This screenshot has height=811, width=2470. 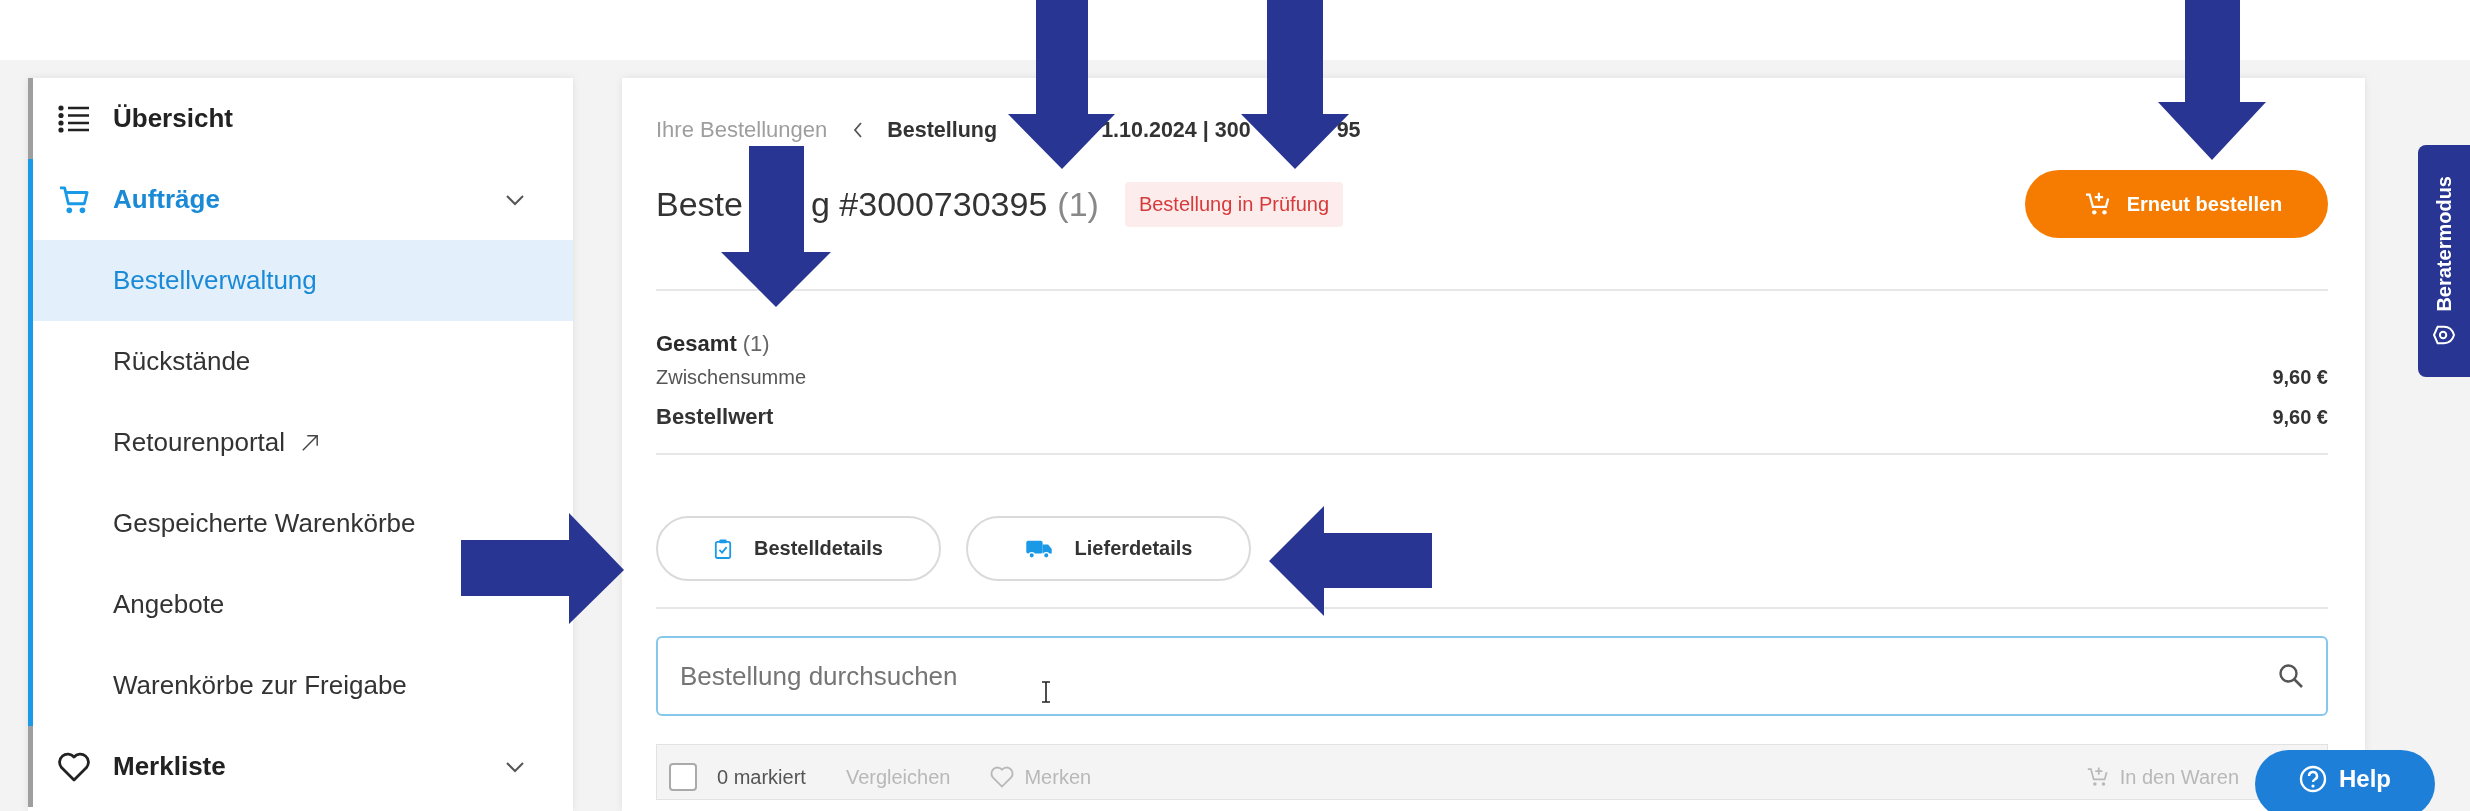 I want to click on sidebar-item: Aufträge, so click(x=303, y=199).